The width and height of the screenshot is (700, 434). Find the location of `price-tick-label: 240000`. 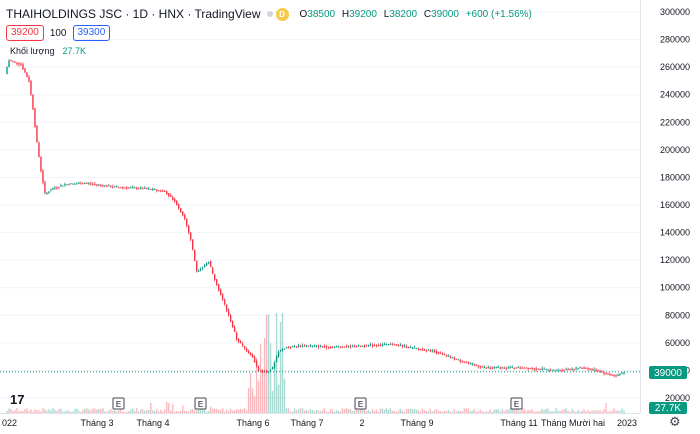

price-tick-label: 240000 is located at coordinates (675, 95).